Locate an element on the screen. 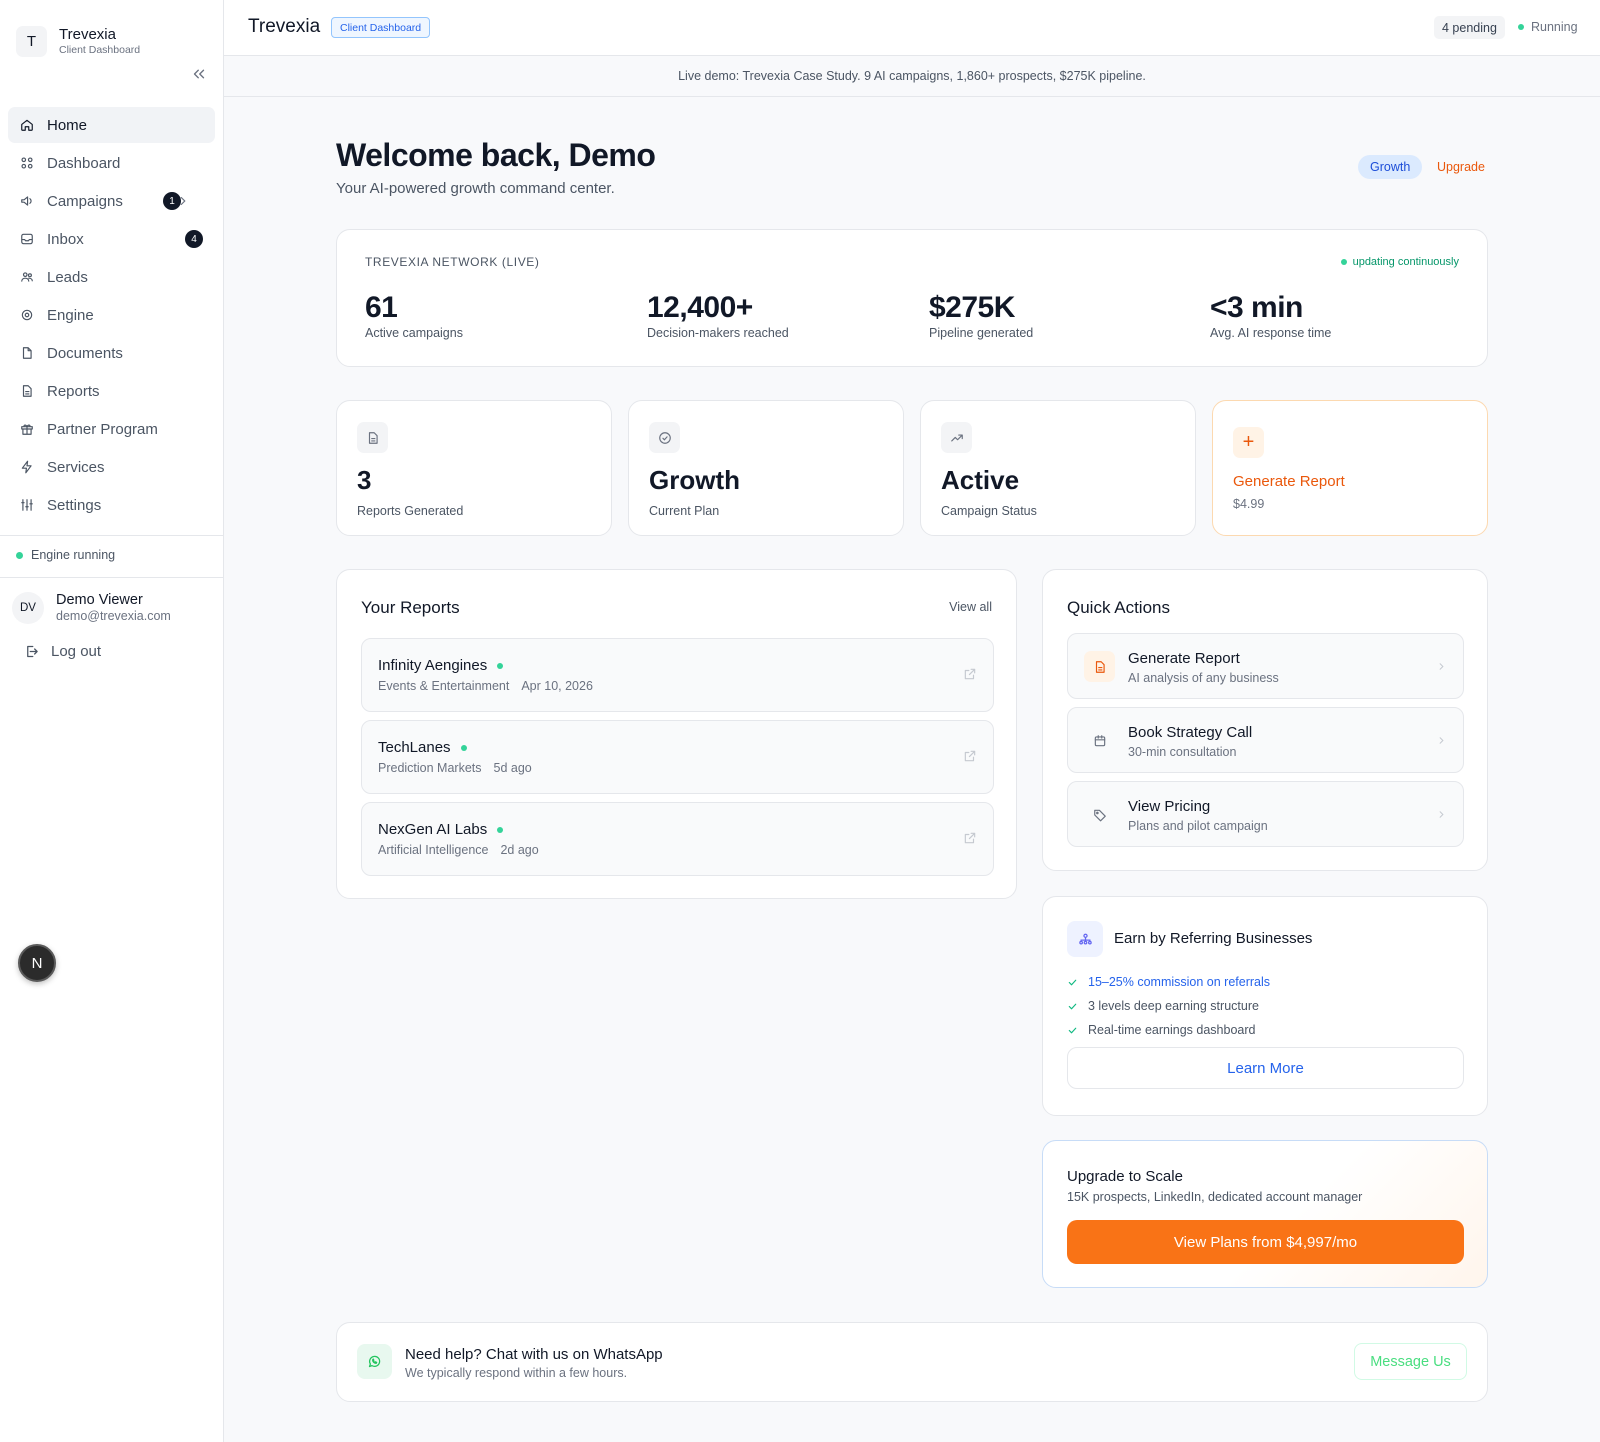 Image resolution: width=1600 pixels, height=1442 pixels. referral-benefit: 3 levels deep earning structure is located at coordinates (1163, 1006).